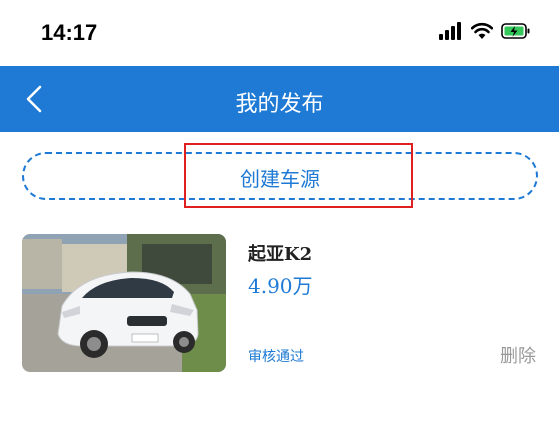  What do you see at coordinates (482, 30) in the screenshot?
I see `wifi-icon` at bounding box center [482, 30].